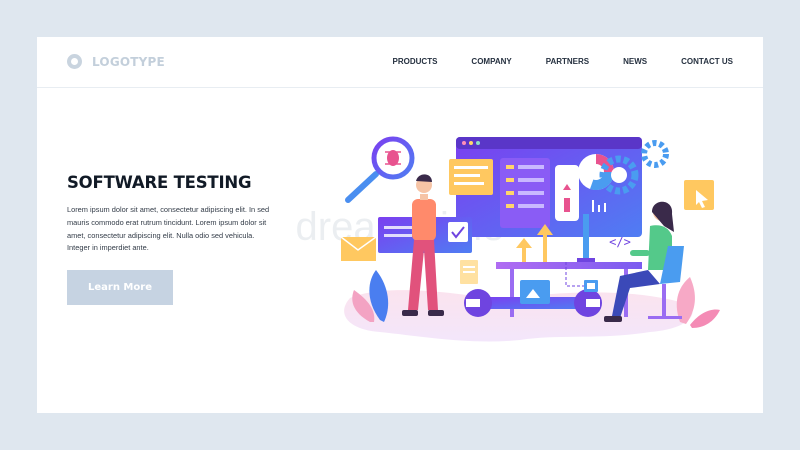 This screenshot has height=450, width=800. I want to click on logo-mark-icon, so click(74, 61).